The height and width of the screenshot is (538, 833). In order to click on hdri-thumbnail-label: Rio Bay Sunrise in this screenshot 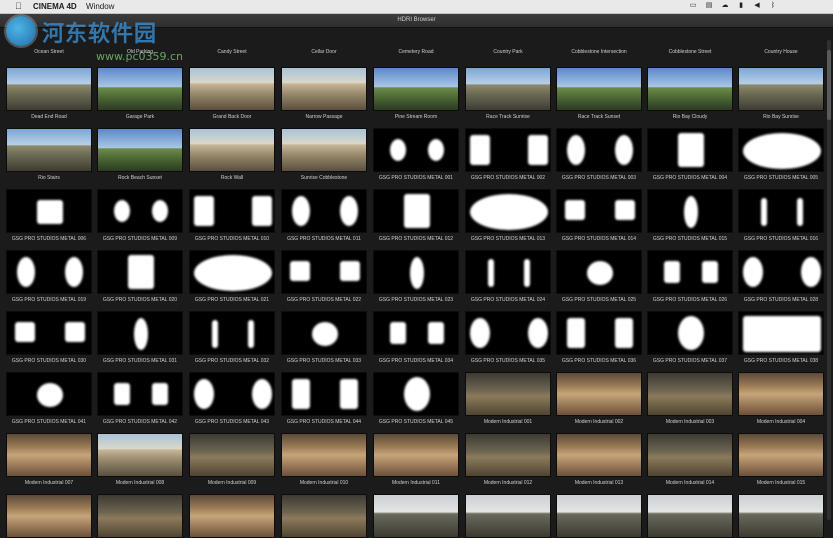, I will do `click(781, 117)`.